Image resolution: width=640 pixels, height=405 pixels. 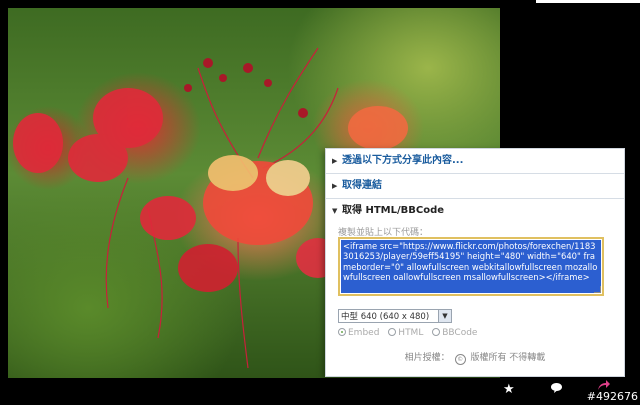 What do you see at coordinates (393, 210) in the screenshot?
I see `get-html-label: 取得 HTML/BBCode` at bounding box center [393, 210].